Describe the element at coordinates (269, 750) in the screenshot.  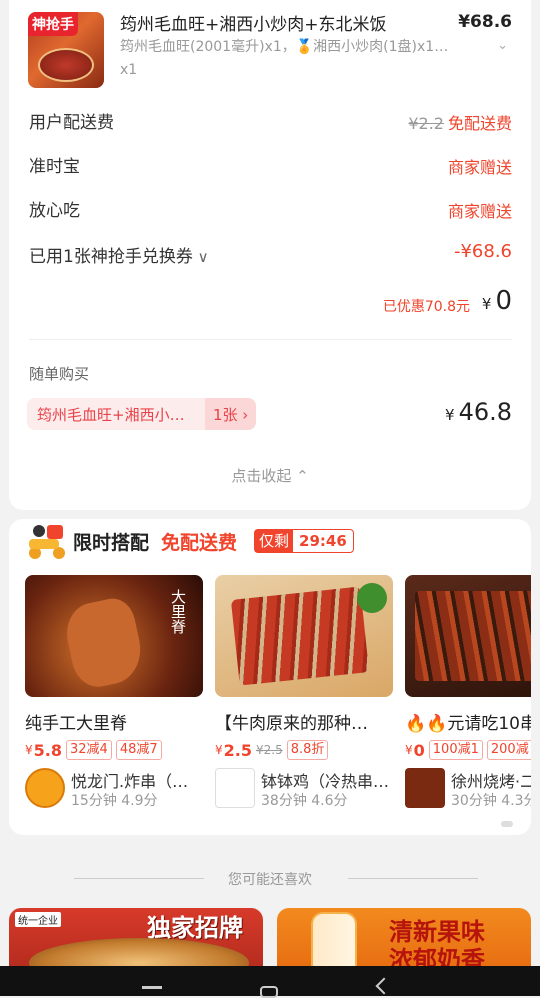
I see `original-price: ¥2.5` at that location.